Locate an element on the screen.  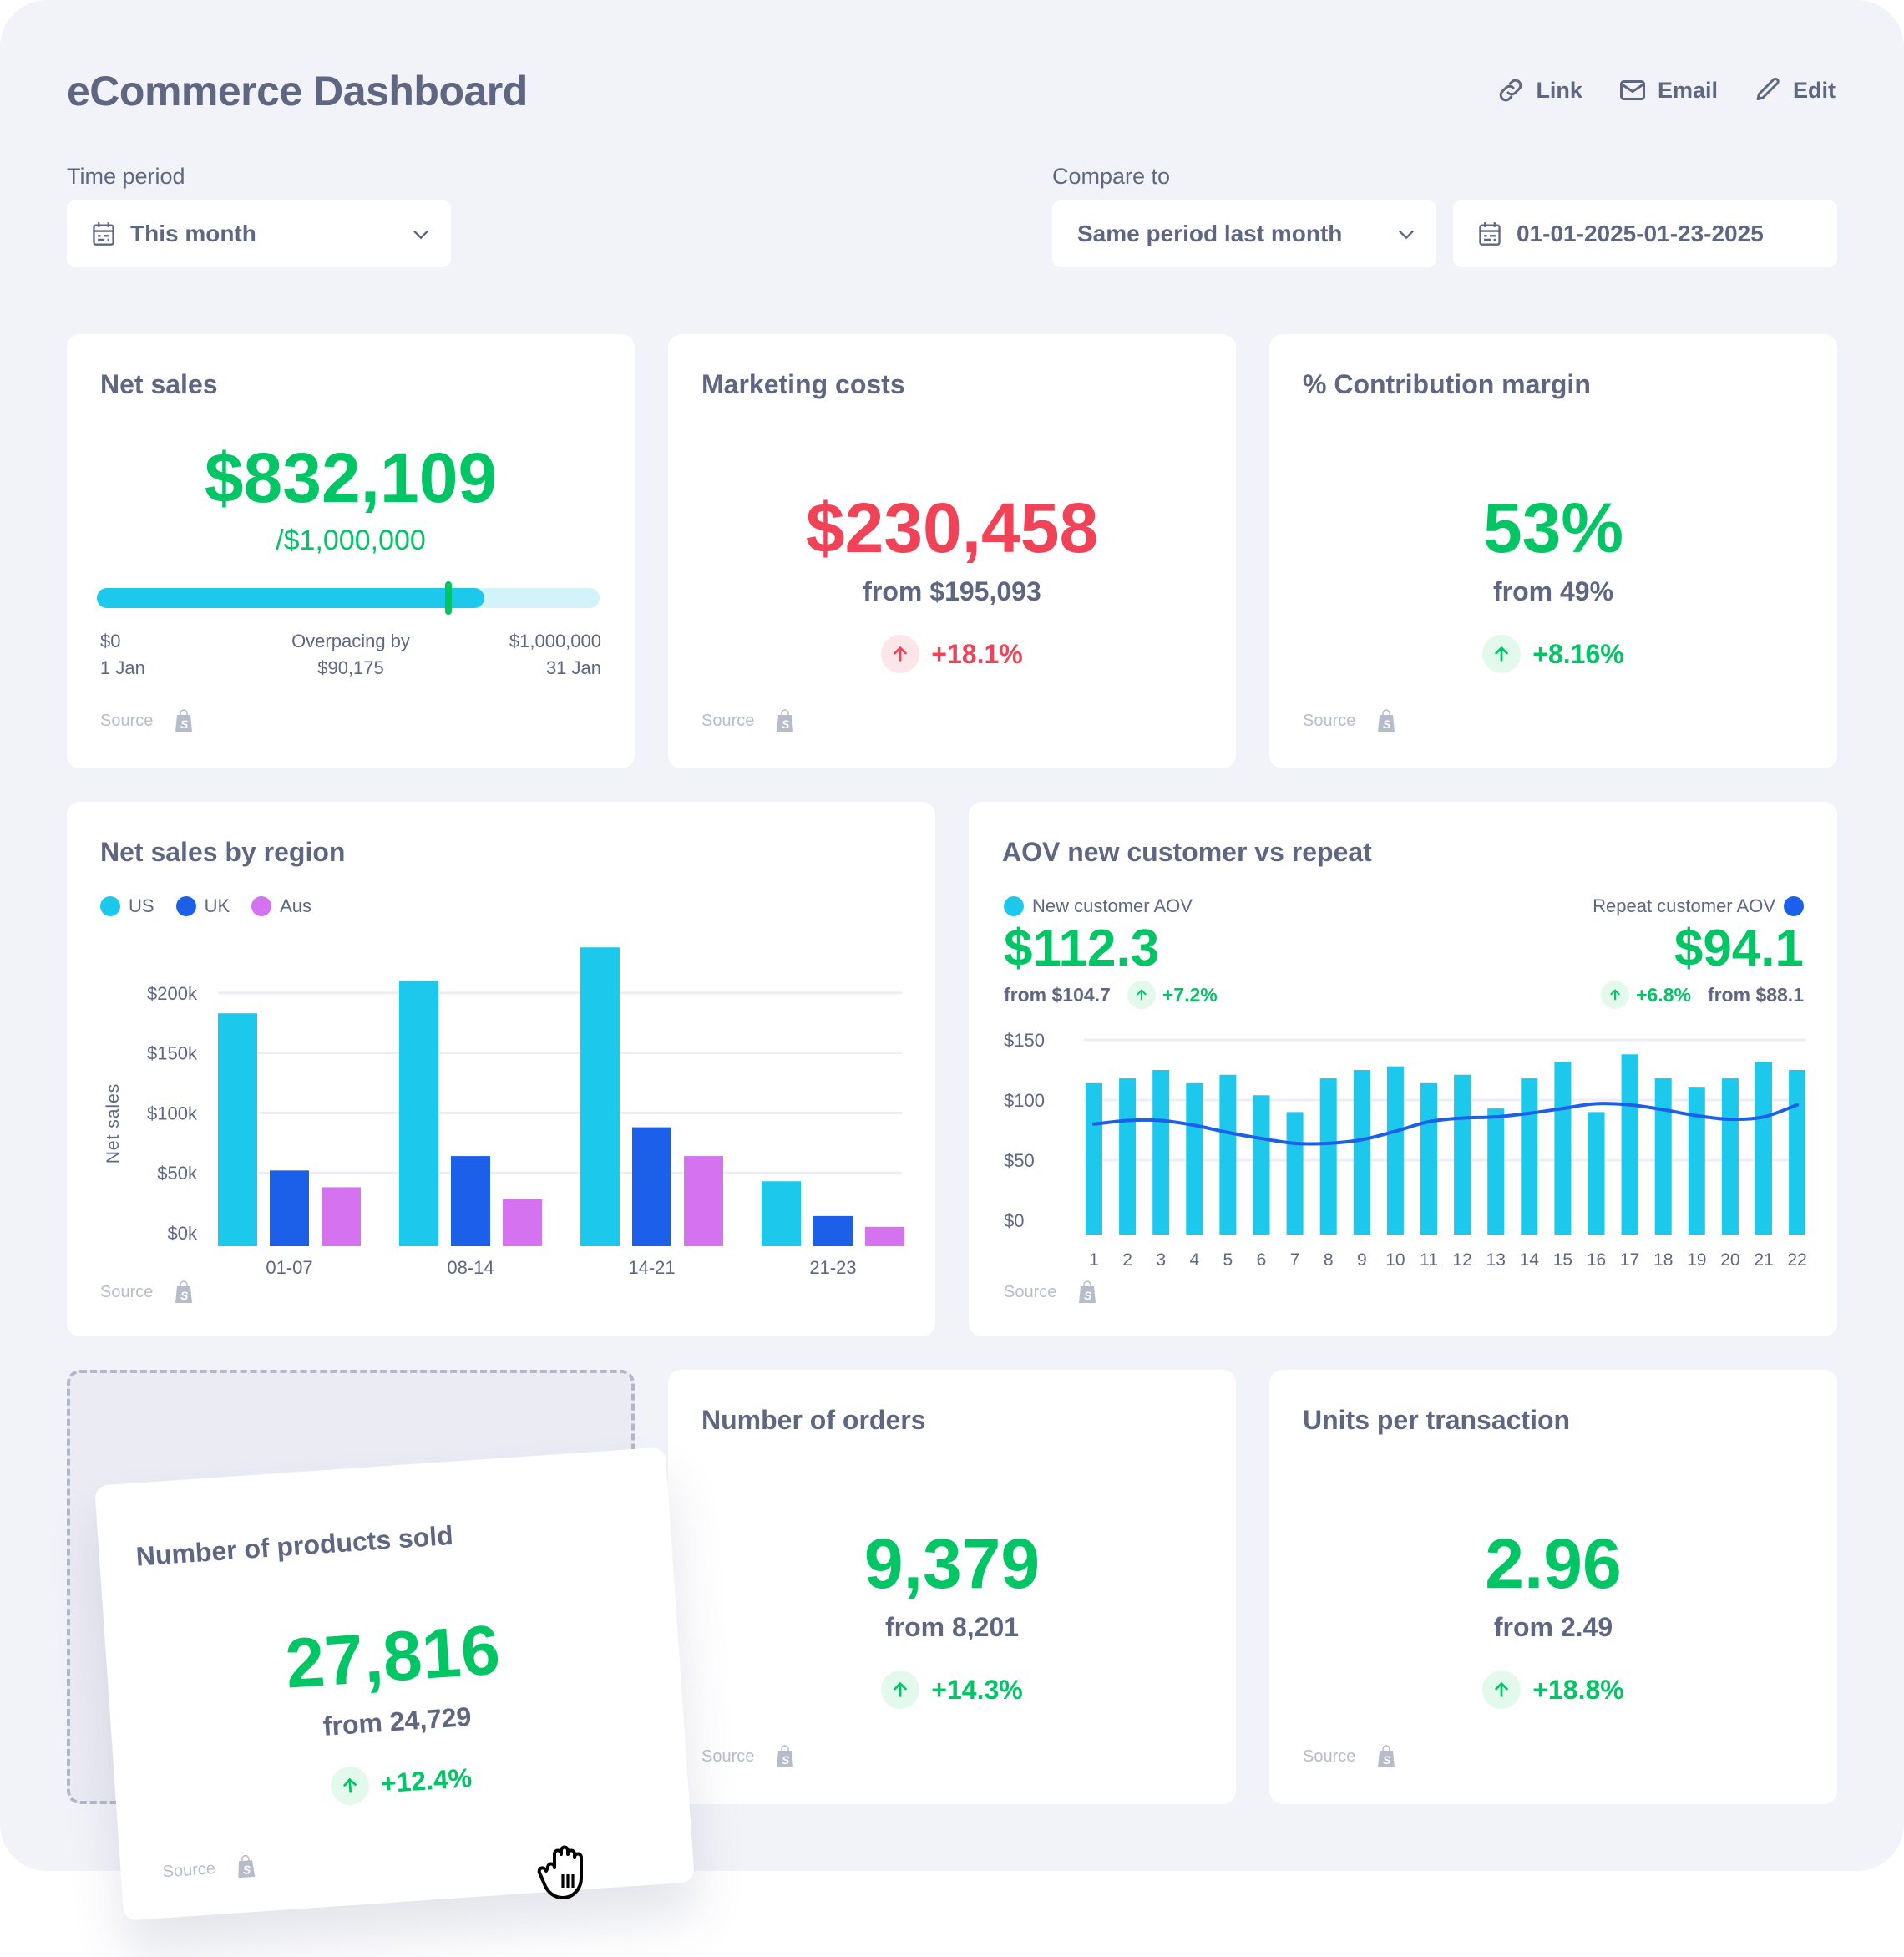
delta-value: +18.8% is located at coordinates (1578, 1690).